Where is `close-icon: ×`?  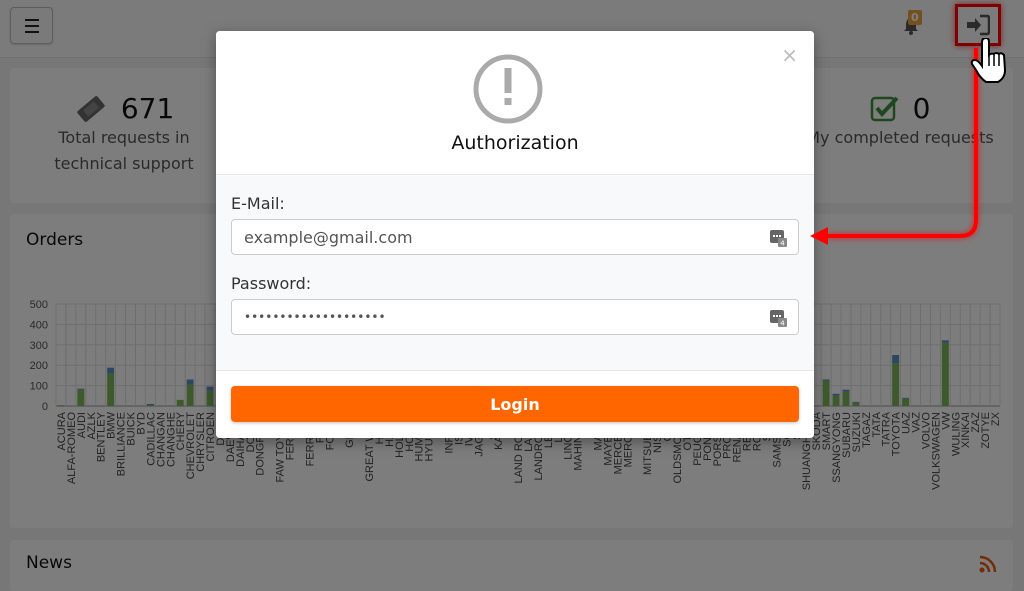
close-icon: × is located at coordinates (789, 55).